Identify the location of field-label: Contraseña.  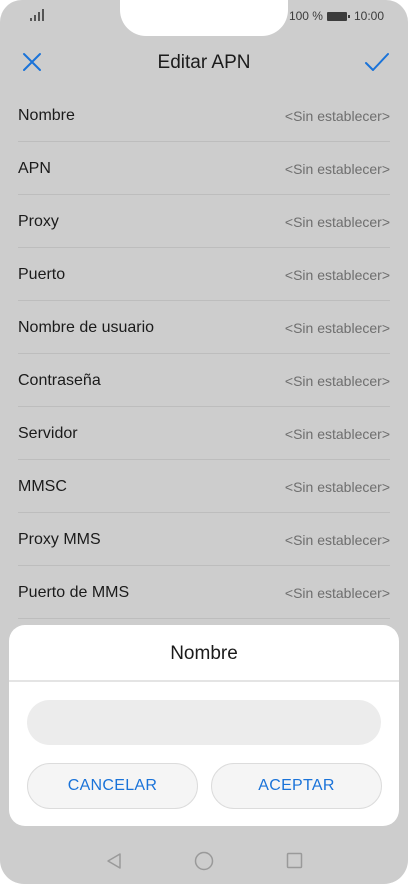
(59, 380).